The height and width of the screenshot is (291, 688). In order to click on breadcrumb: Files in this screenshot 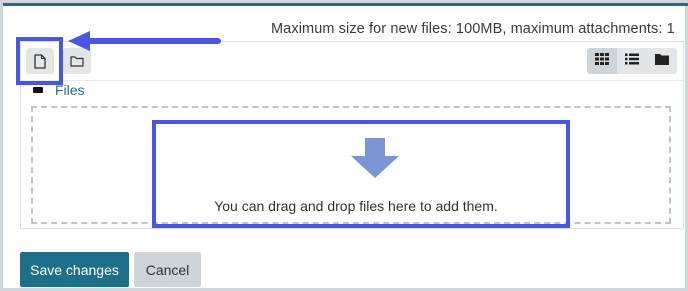, I will do `click(59, 90)`.